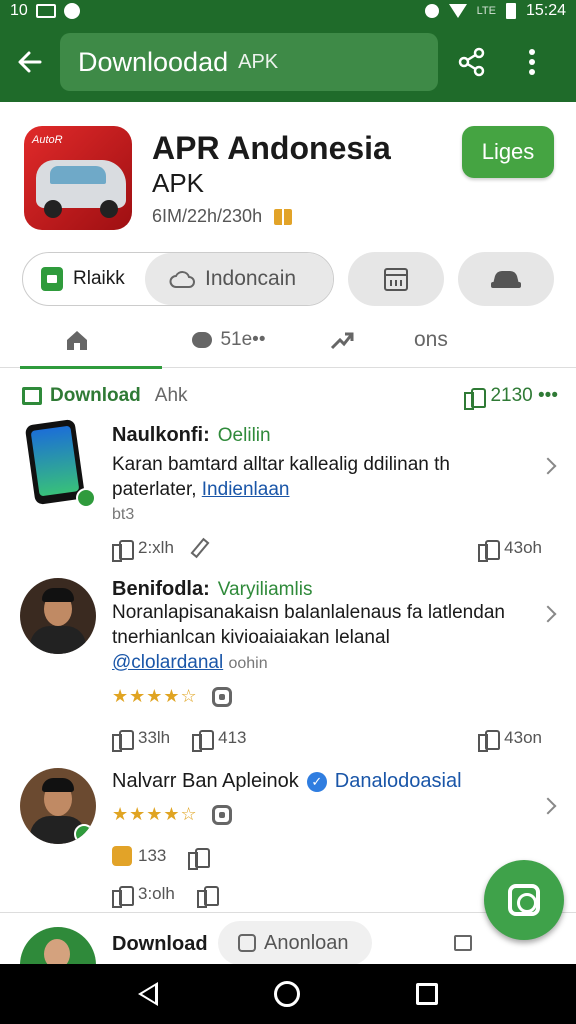  I want to click on tab-comments: 51e••, so click(229, 340).